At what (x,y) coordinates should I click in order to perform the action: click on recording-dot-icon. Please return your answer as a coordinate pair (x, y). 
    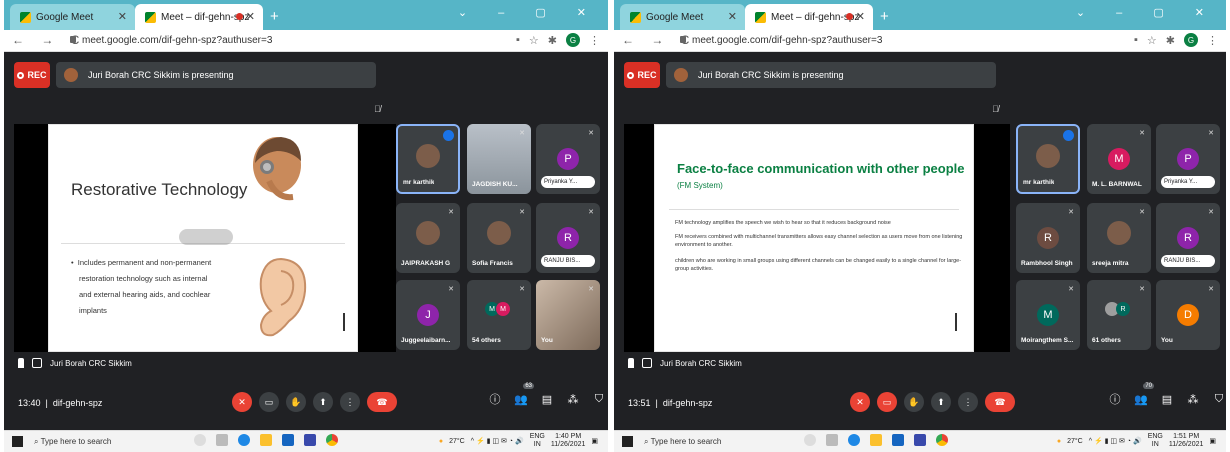
    Looking at the image, I should click on (239, 16).